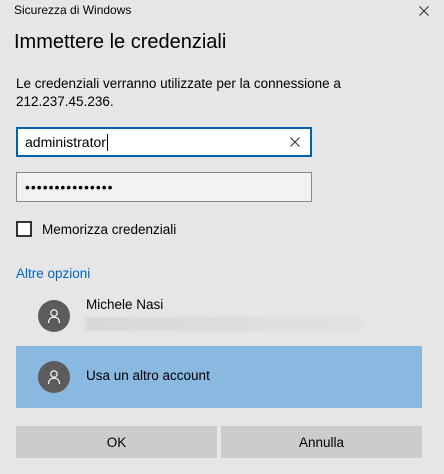 The width and height of the screenshot is (444, 474). Describe the element at coordinates (116, 442) in the screenshot. I see `ok-button: OK` at that location.